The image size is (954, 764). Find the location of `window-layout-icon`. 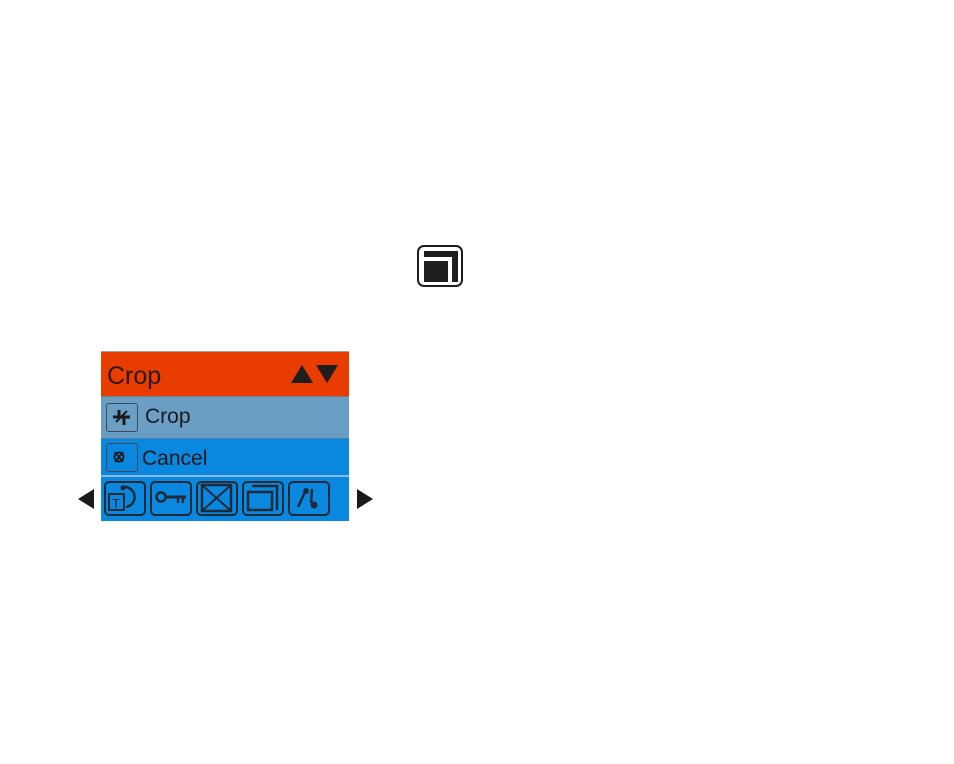

window-layout-icon is located at coordinates (440, 266).